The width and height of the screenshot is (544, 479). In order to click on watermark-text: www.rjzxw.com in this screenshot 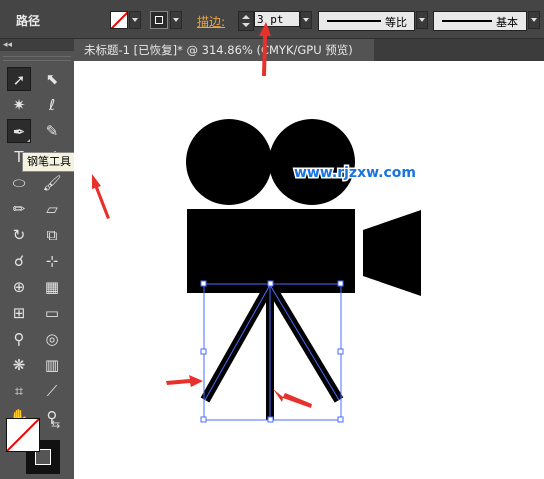, I will do `click(355, 173)`.